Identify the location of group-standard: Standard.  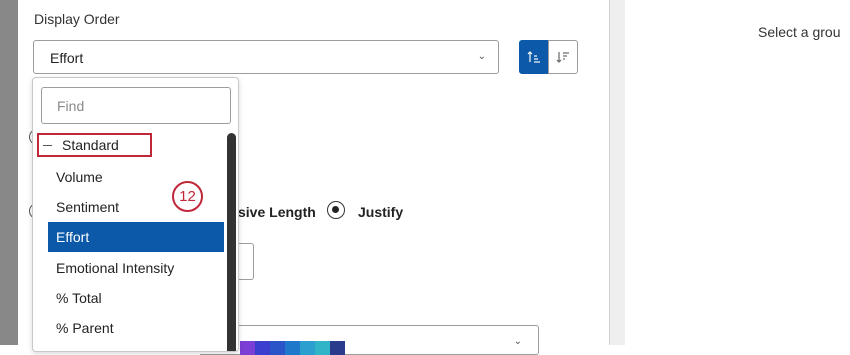
(94, 145).